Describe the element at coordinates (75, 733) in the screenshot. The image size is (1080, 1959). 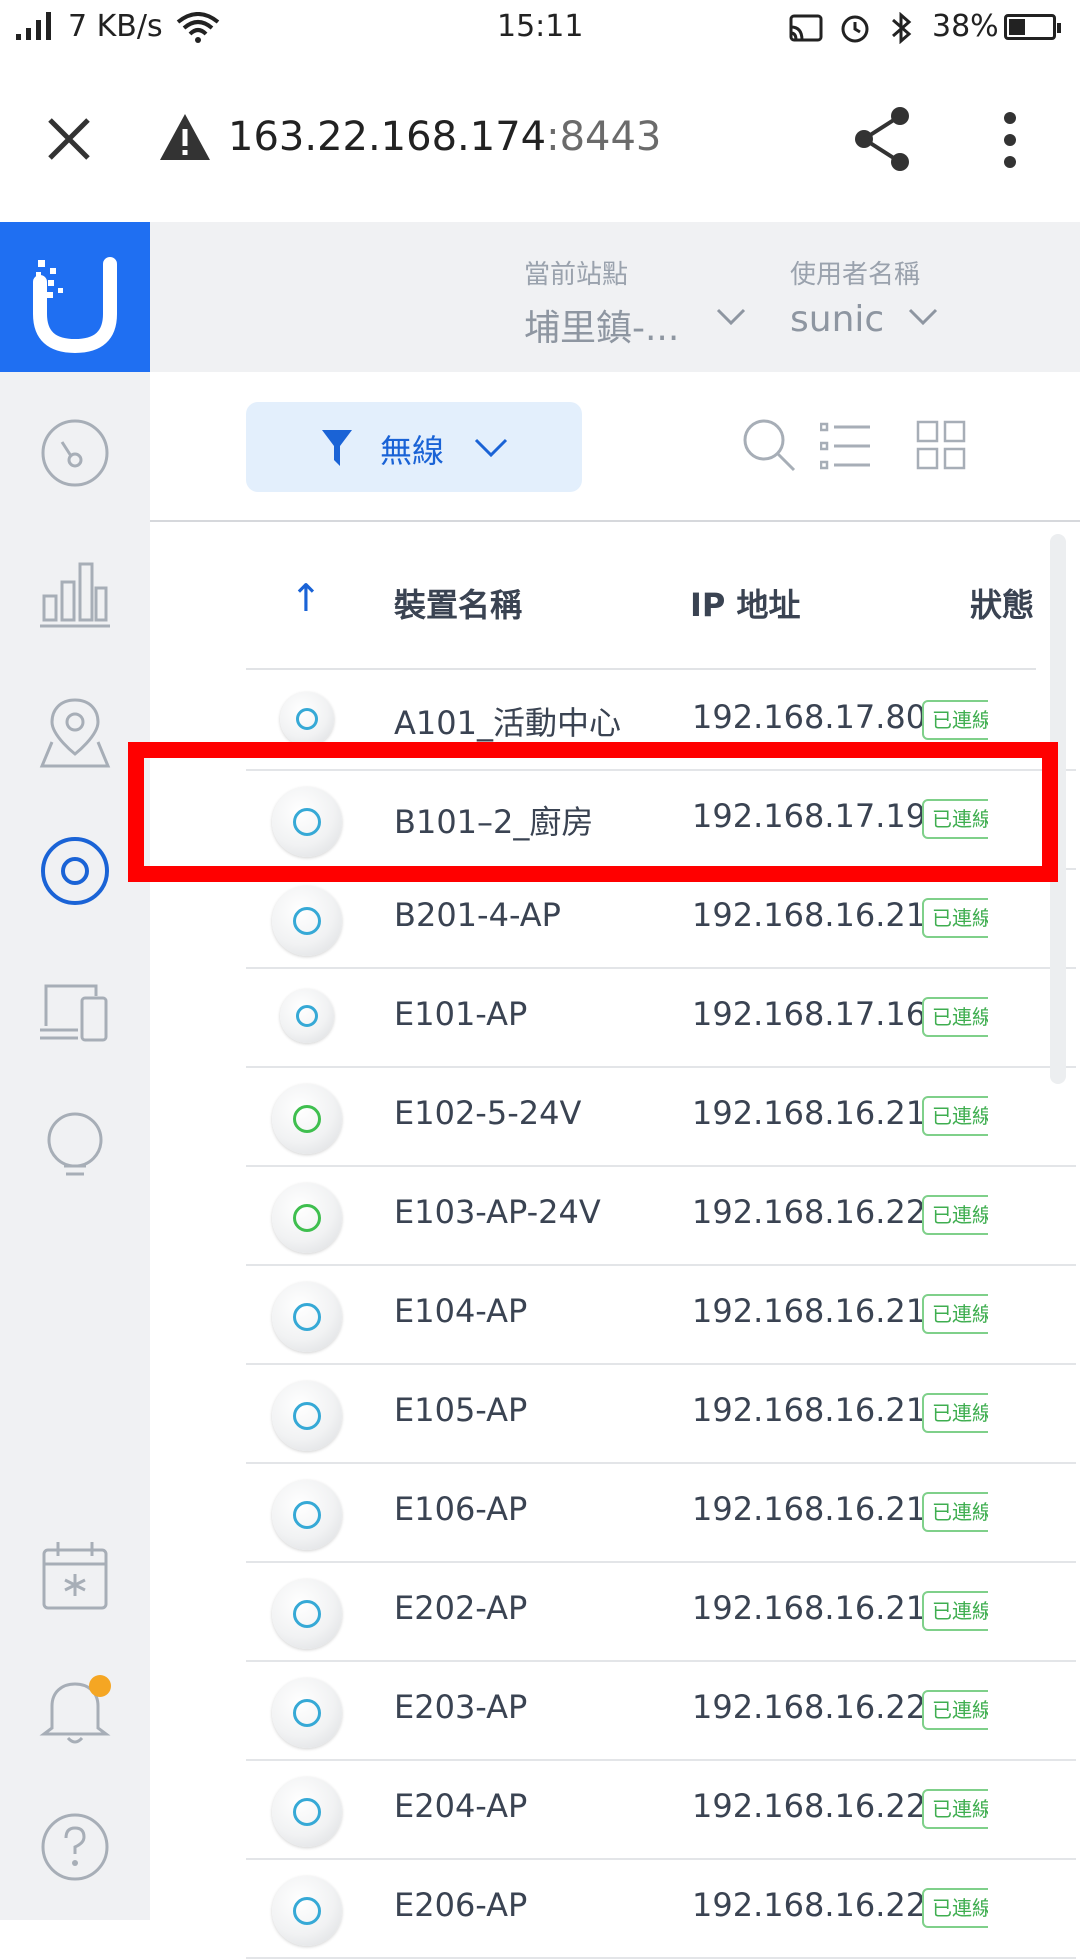
I see `map-icon` at that location.